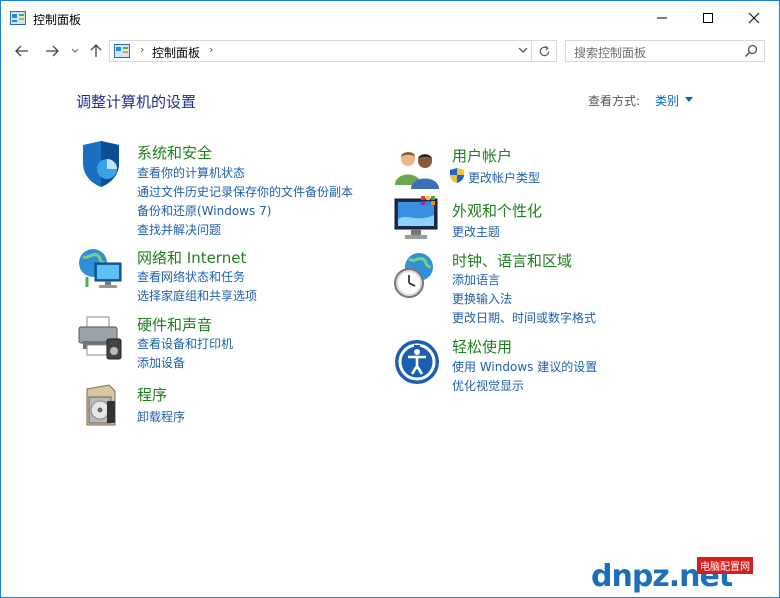  What do you see at coordinates (161, 416) in the screenshot?
I see `link-uninstall-program: 卸载程序` at bounding box center [161, 416].